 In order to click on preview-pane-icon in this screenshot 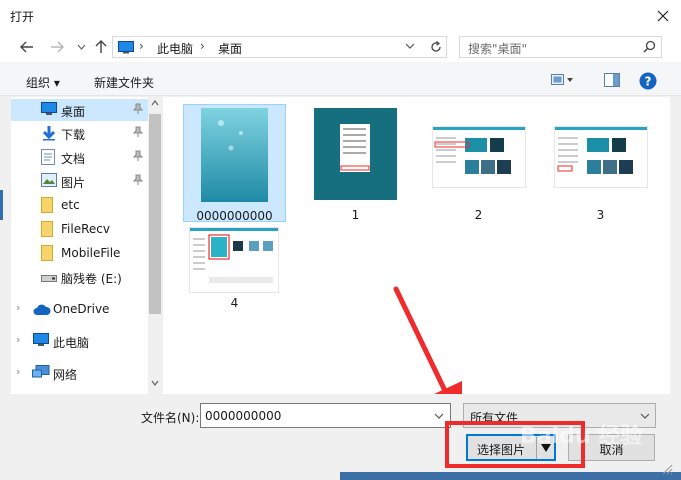, I will do `click(612, 80)`.